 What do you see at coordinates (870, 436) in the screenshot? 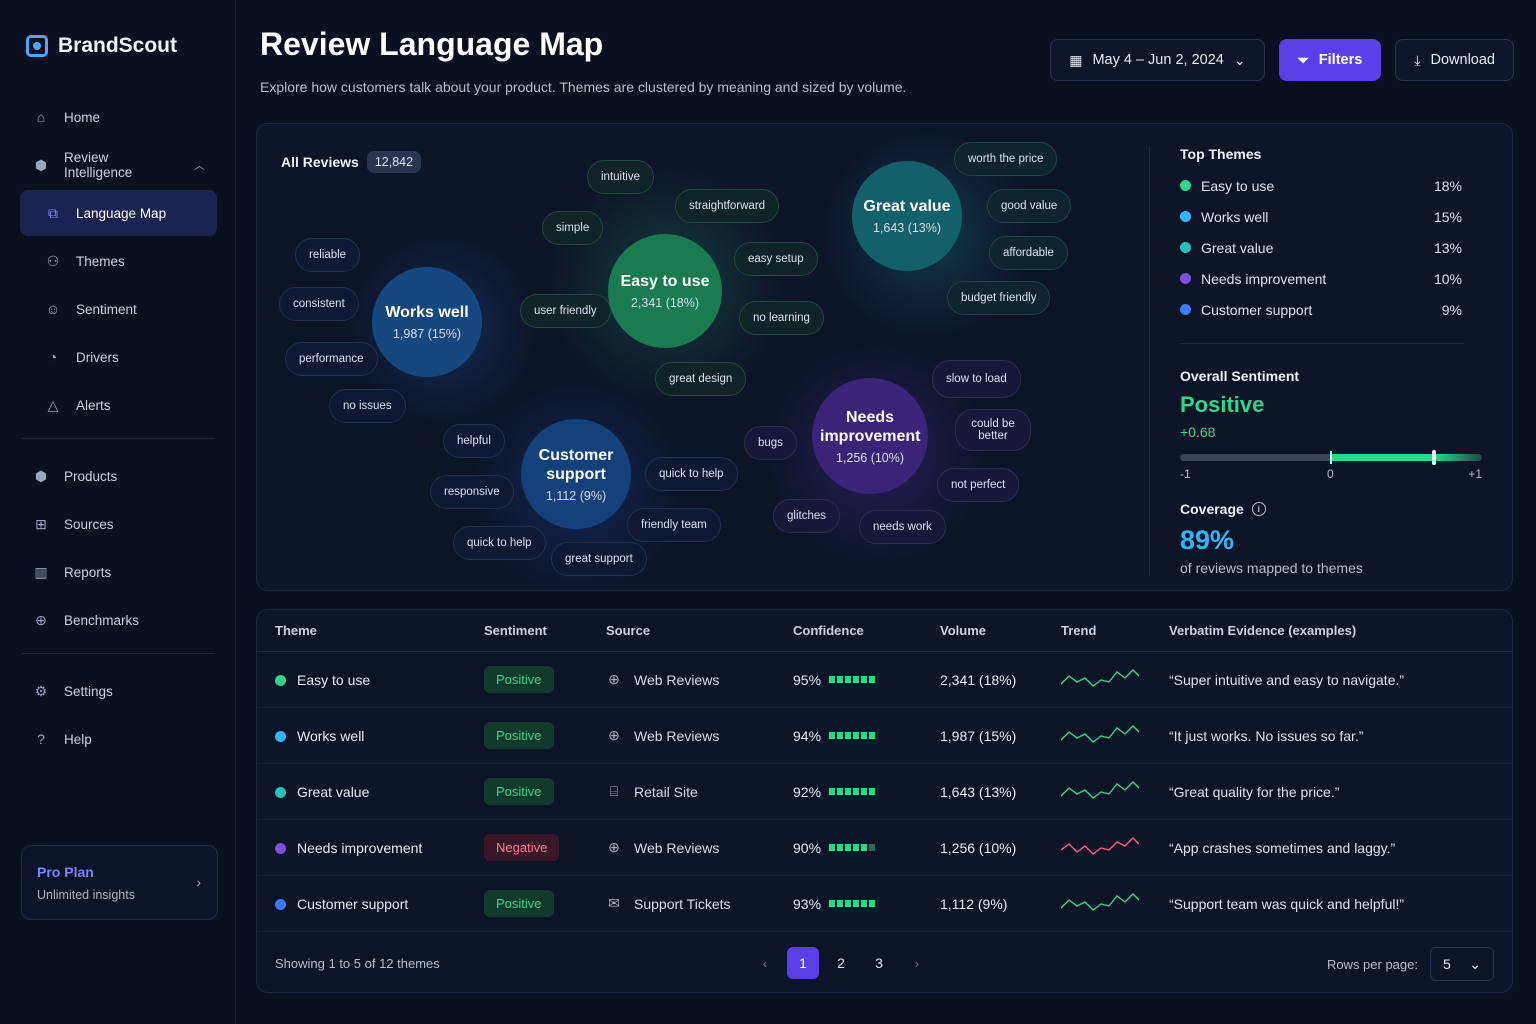
I see `cluster-needs-improvement: Needs improvement 1,256 (10%)` at bounding box center [870, 436].